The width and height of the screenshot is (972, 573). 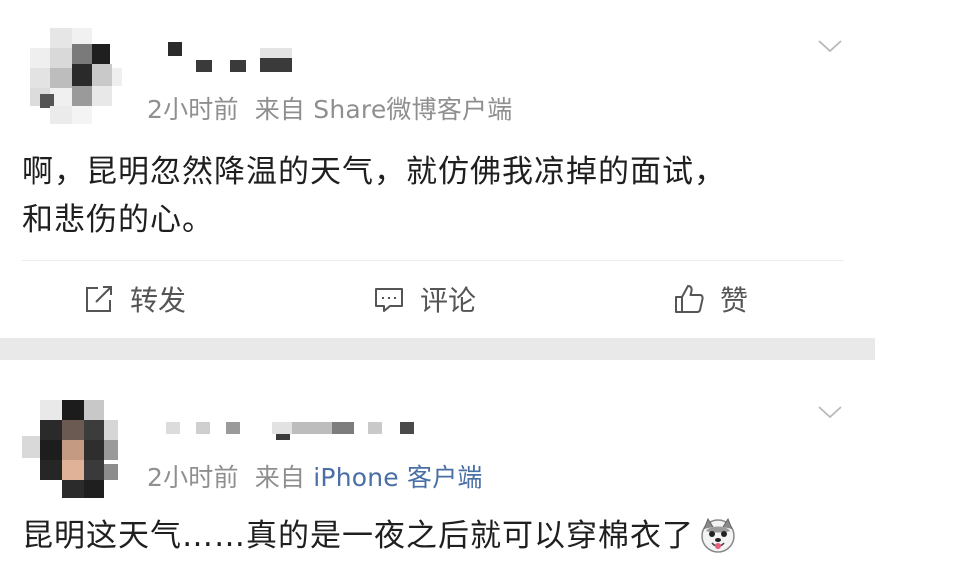 What do you see at coordinates (432, 196) in the screenshot?
I see `post-content: 啊，昆明忽然降温的天气，就仿佛我凉掉的面试， 和悲伤的心。` at bounding box center [432, 196].